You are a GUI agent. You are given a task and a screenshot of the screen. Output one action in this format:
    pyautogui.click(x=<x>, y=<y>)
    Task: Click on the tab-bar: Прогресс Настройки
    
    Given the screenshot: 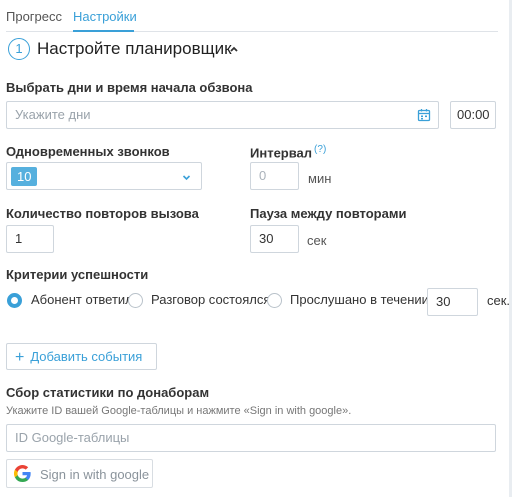 What is the action you would take?
    pyautogui.click(x=252, y=16)
    